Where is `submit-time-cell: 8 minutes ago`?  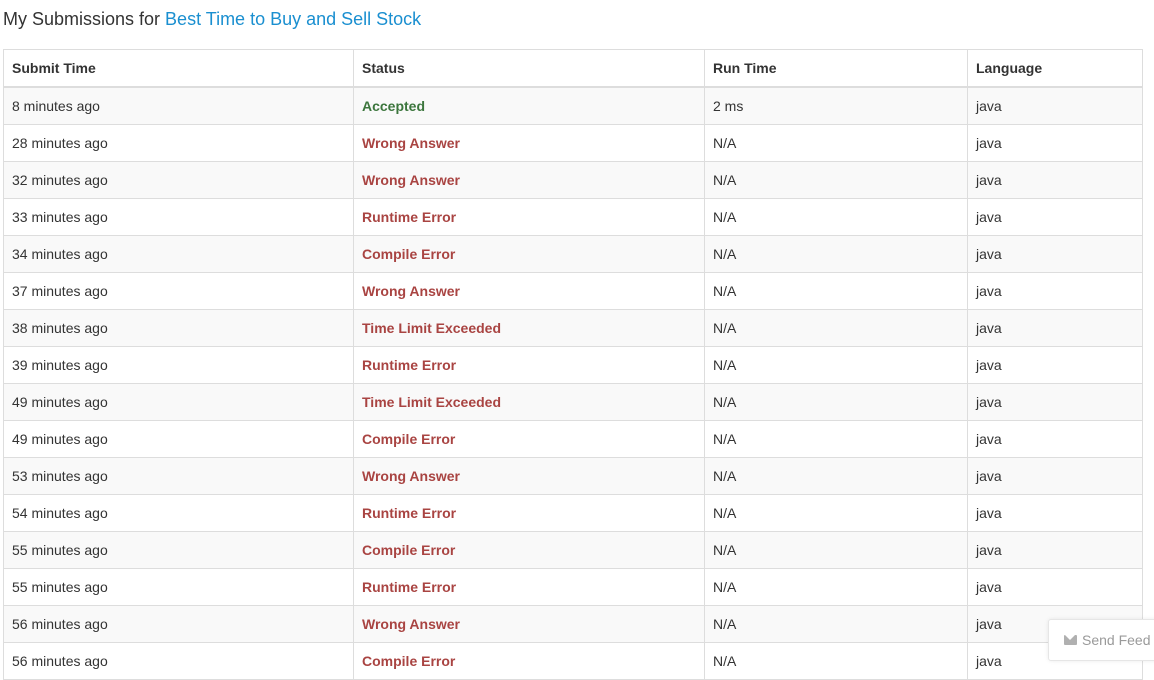
submit-time-cell: 8 minutes ago is located at coordinates (178, 105).